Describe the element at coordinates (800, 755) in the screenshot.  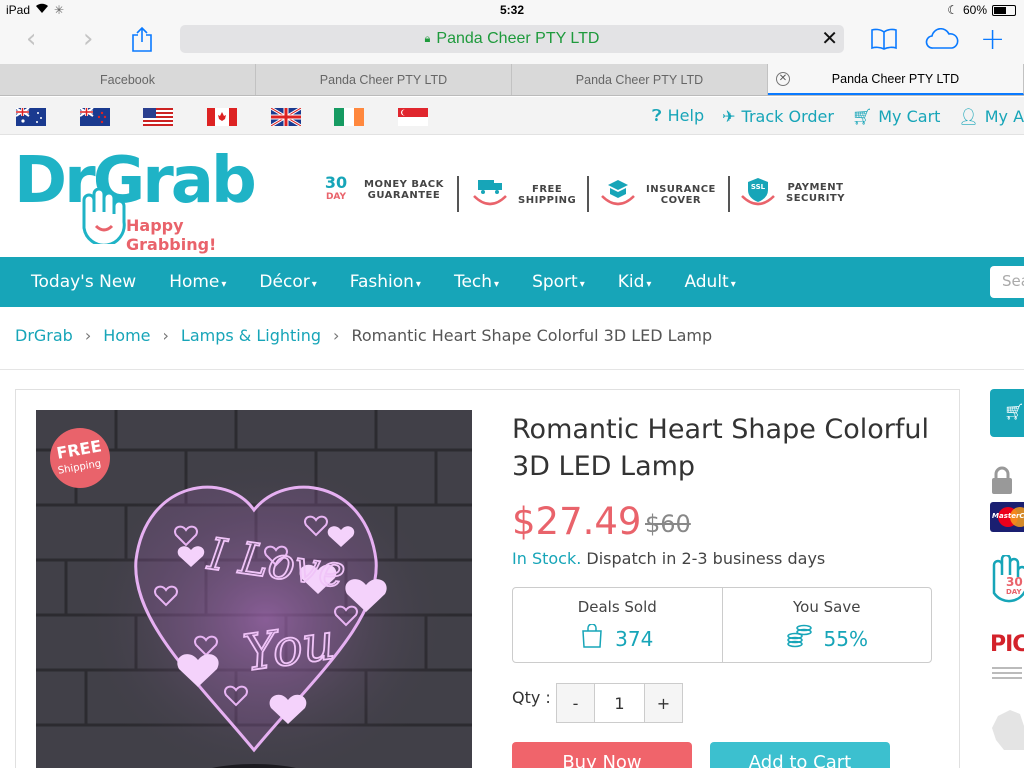
I see `add-to-cart-button: Add to Cart` at that location.